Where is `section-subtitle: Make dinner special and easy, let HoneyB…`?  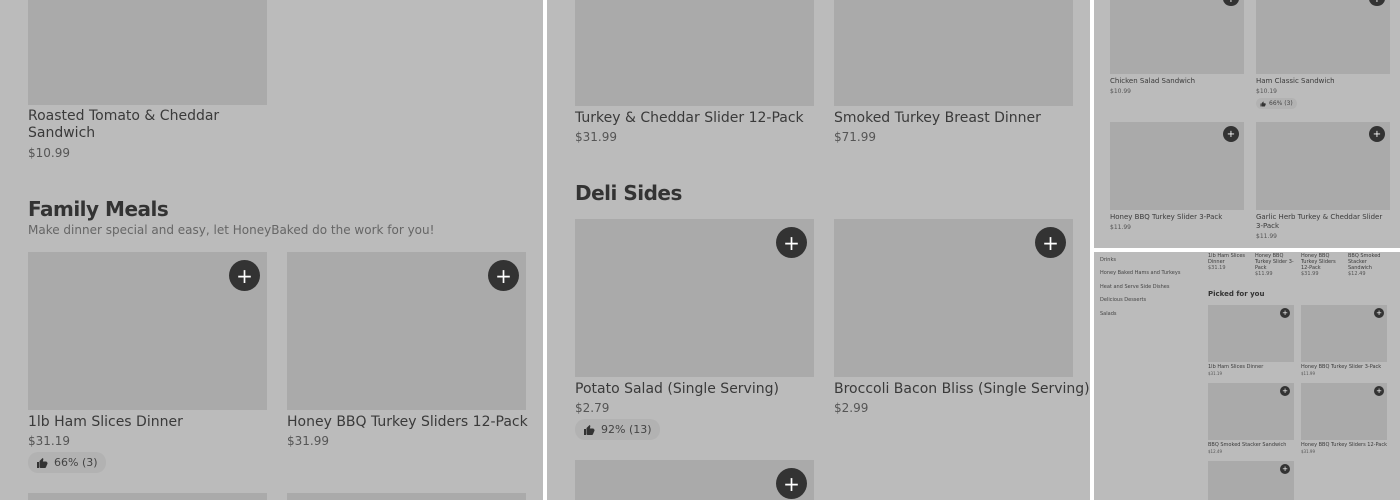
section-subtitle: Make dinner special and easy, let HoneyB… is located at coordinates (231, 230).